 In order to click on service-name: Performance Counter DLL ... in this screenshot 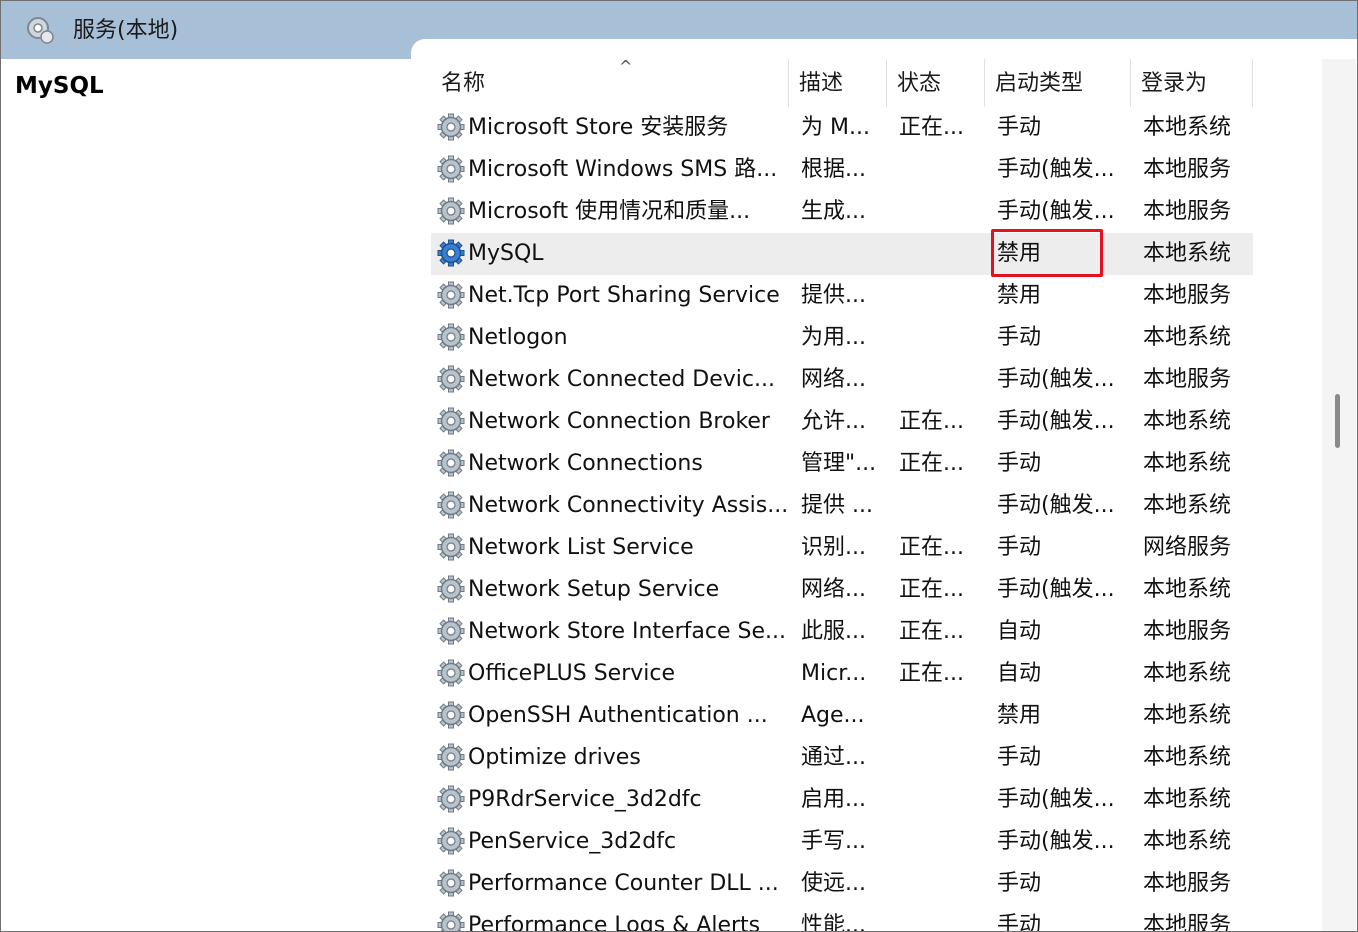, I will do `click(623, 883)`.